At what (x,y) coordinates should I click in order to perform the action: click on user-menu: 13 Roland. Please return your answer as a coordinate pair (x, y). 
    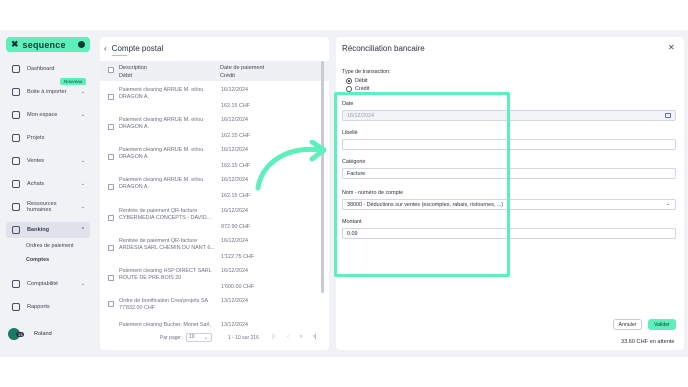
    Looking at the image, I should click on (30, 334).